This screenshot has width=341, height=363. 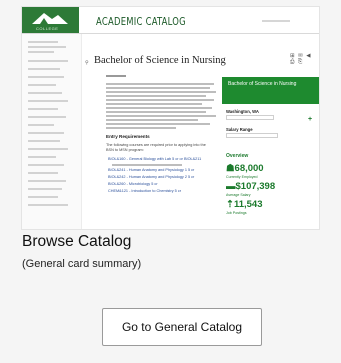 I want to click on salary-range-label: Salary Range, so click(x=239, y=129).